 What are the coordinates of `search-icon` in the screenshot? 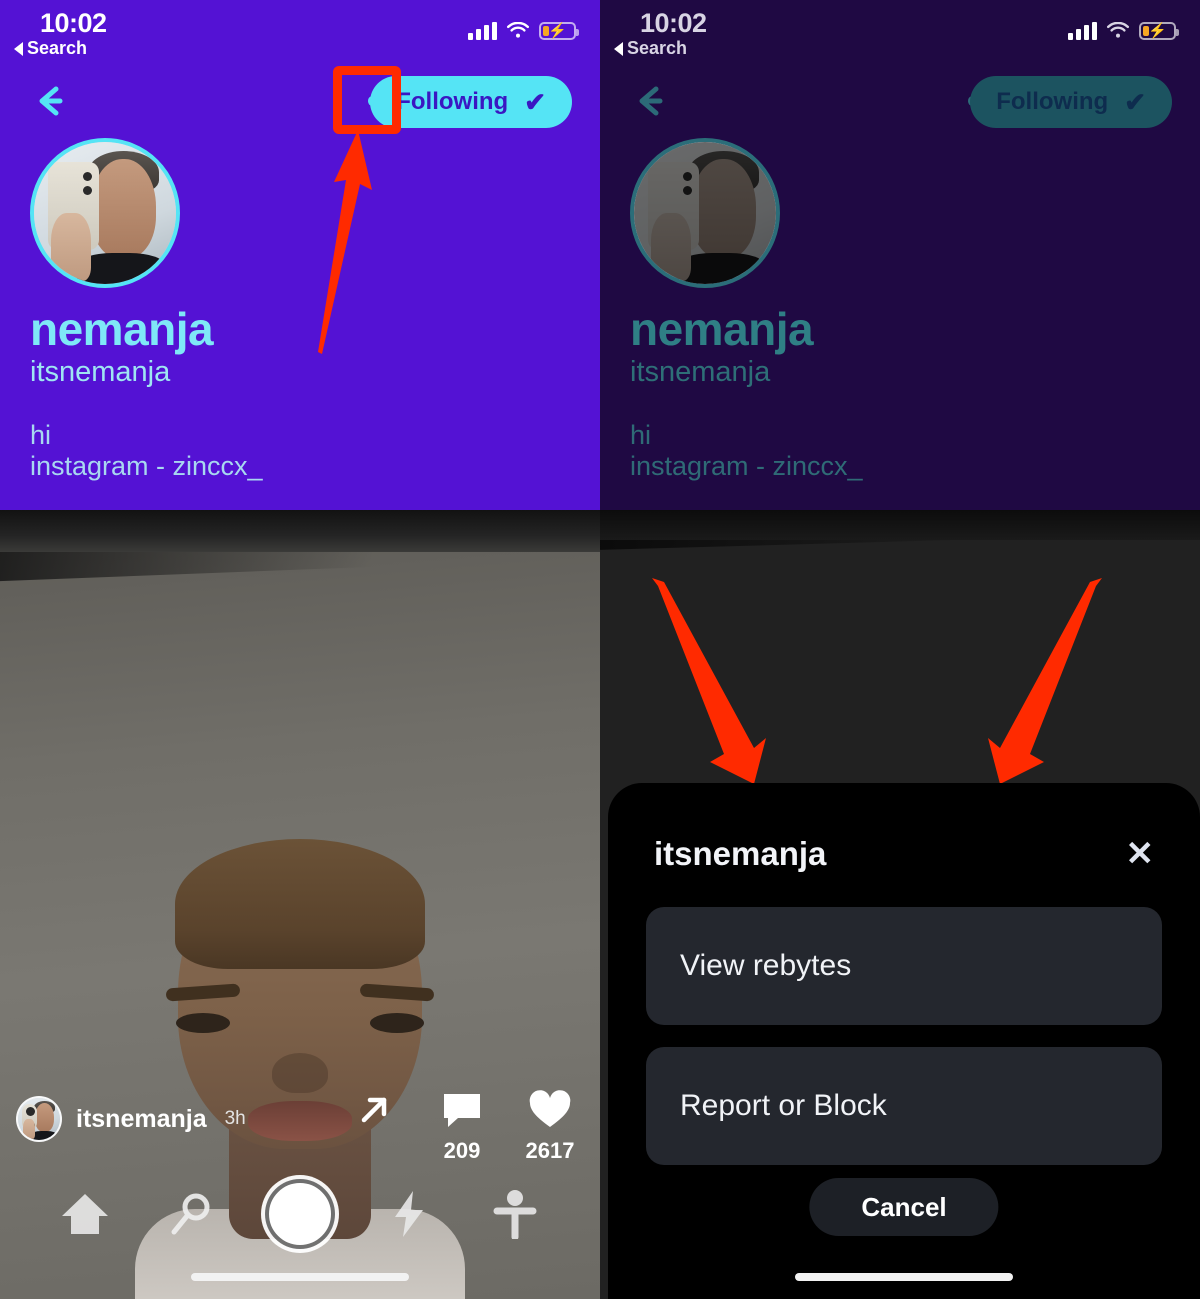 It's located at (191, 1214).